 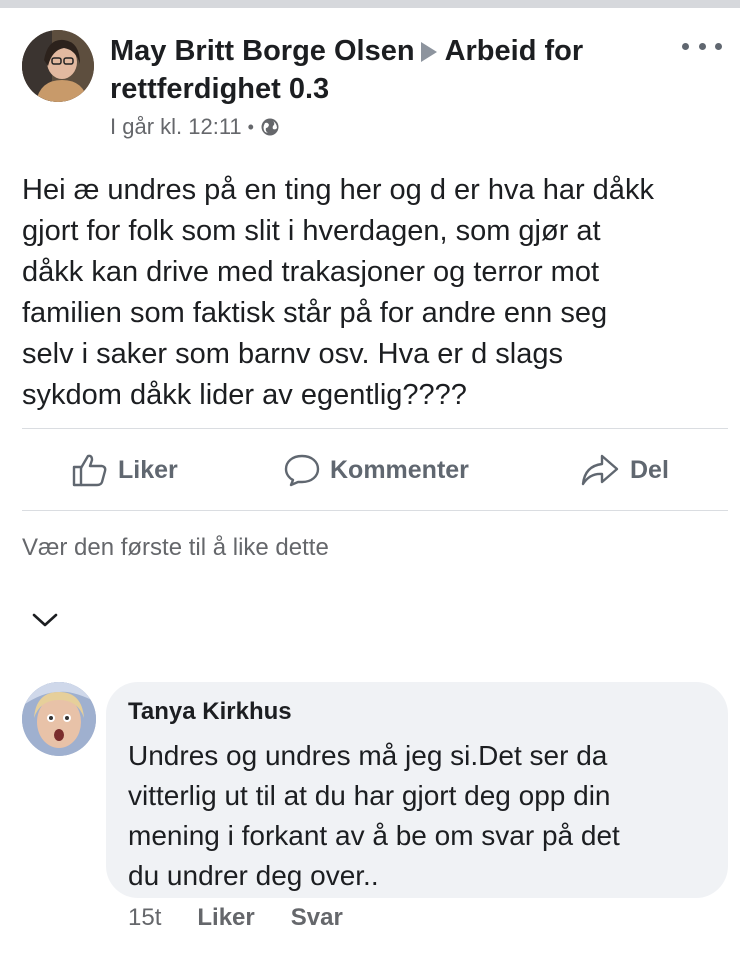 I want to click on like-label: Liker, so click(x=148, y=469).